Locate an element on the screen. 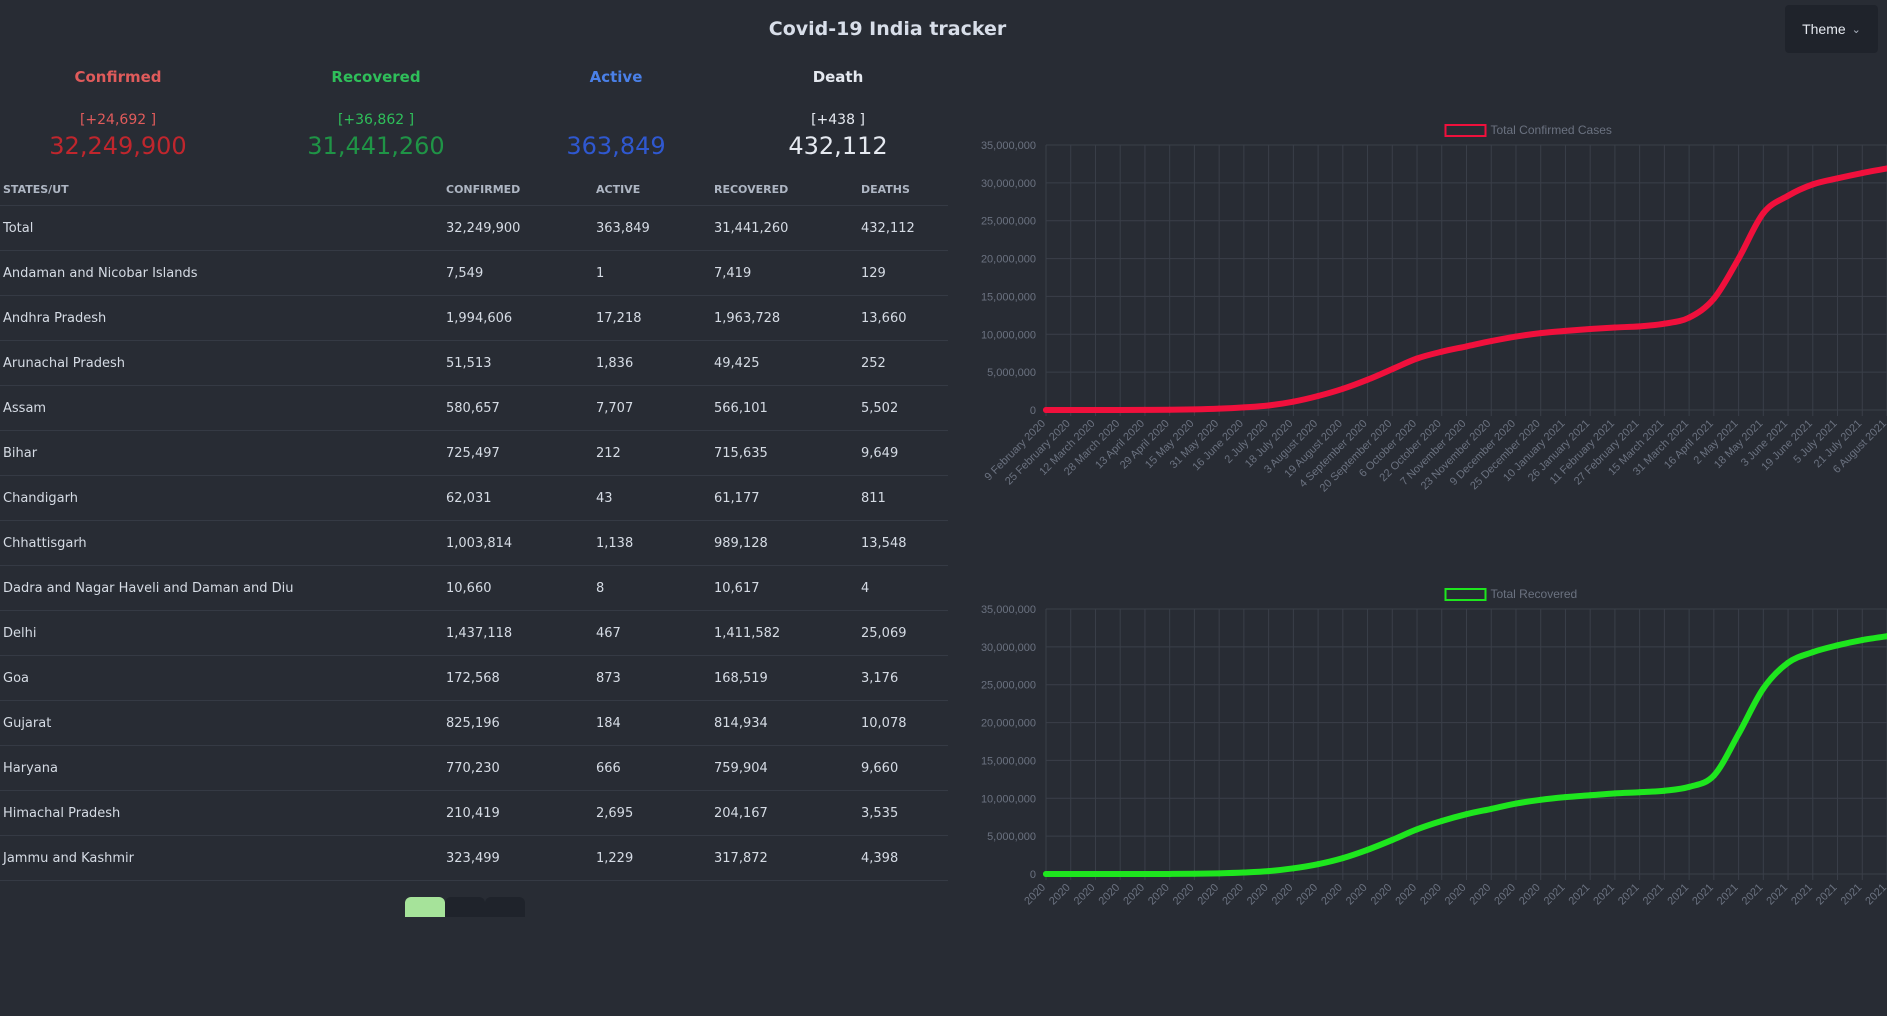 This screenshot has width=1887, height=1016. table-row: Himachal Pradesh 210,419 2,695 204,167 3,535 is located at coordinates (474, 813).